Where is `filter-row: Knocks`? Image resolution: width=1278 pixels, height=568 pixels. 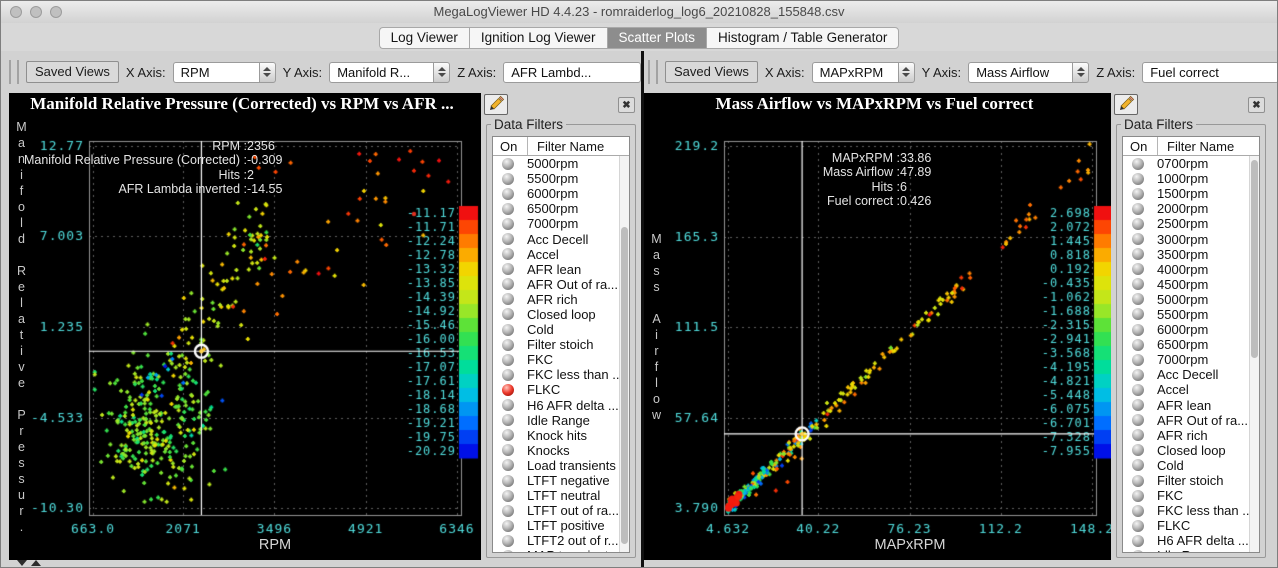 filter-row: Knocks is located at coordinates (556, 450).